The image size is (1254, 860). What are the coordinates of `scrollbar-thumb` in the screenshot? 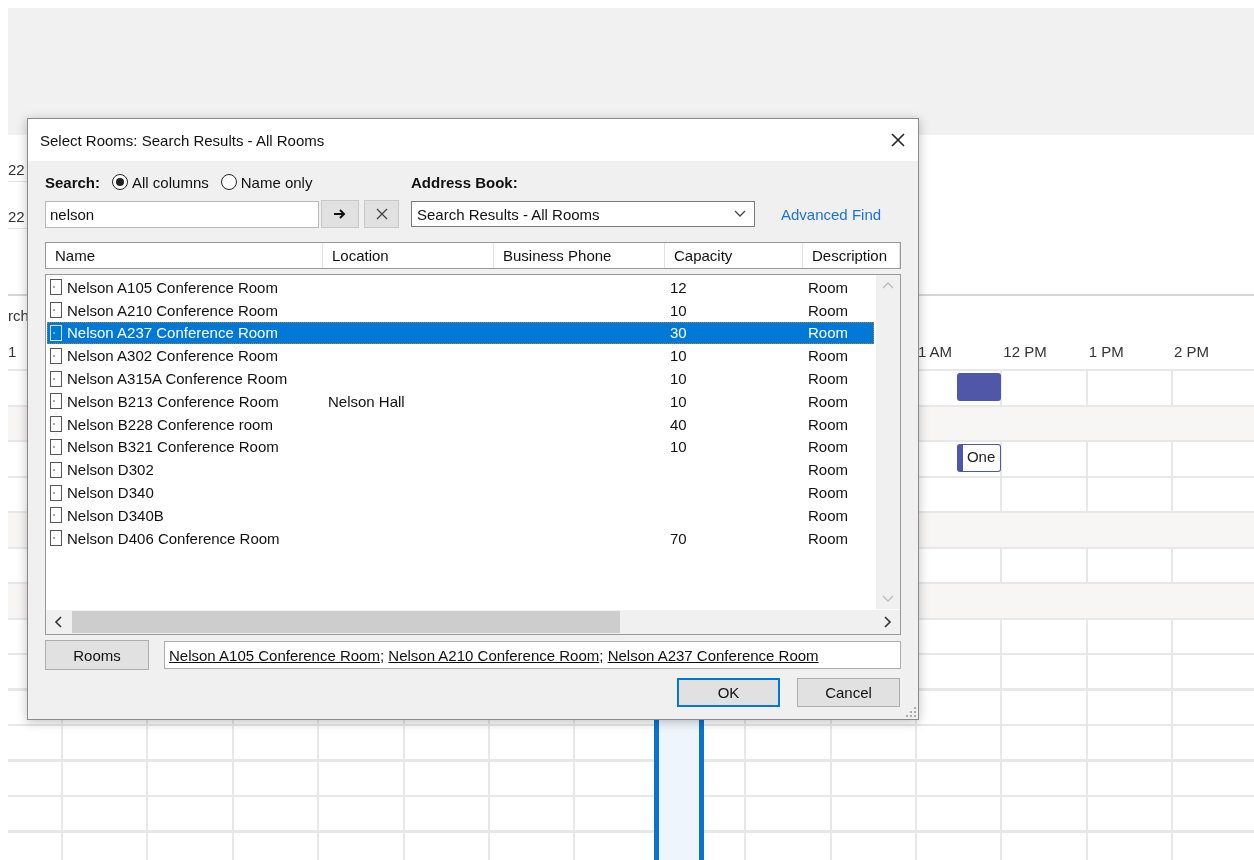 It's located at (346, 622).